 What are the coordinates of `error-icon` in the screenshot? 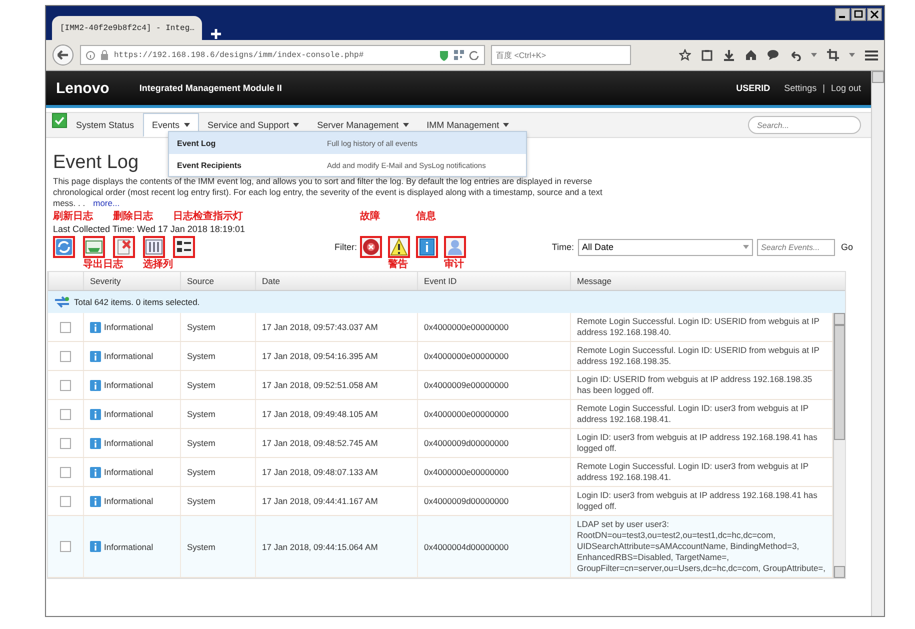 It's located at (371, 247).